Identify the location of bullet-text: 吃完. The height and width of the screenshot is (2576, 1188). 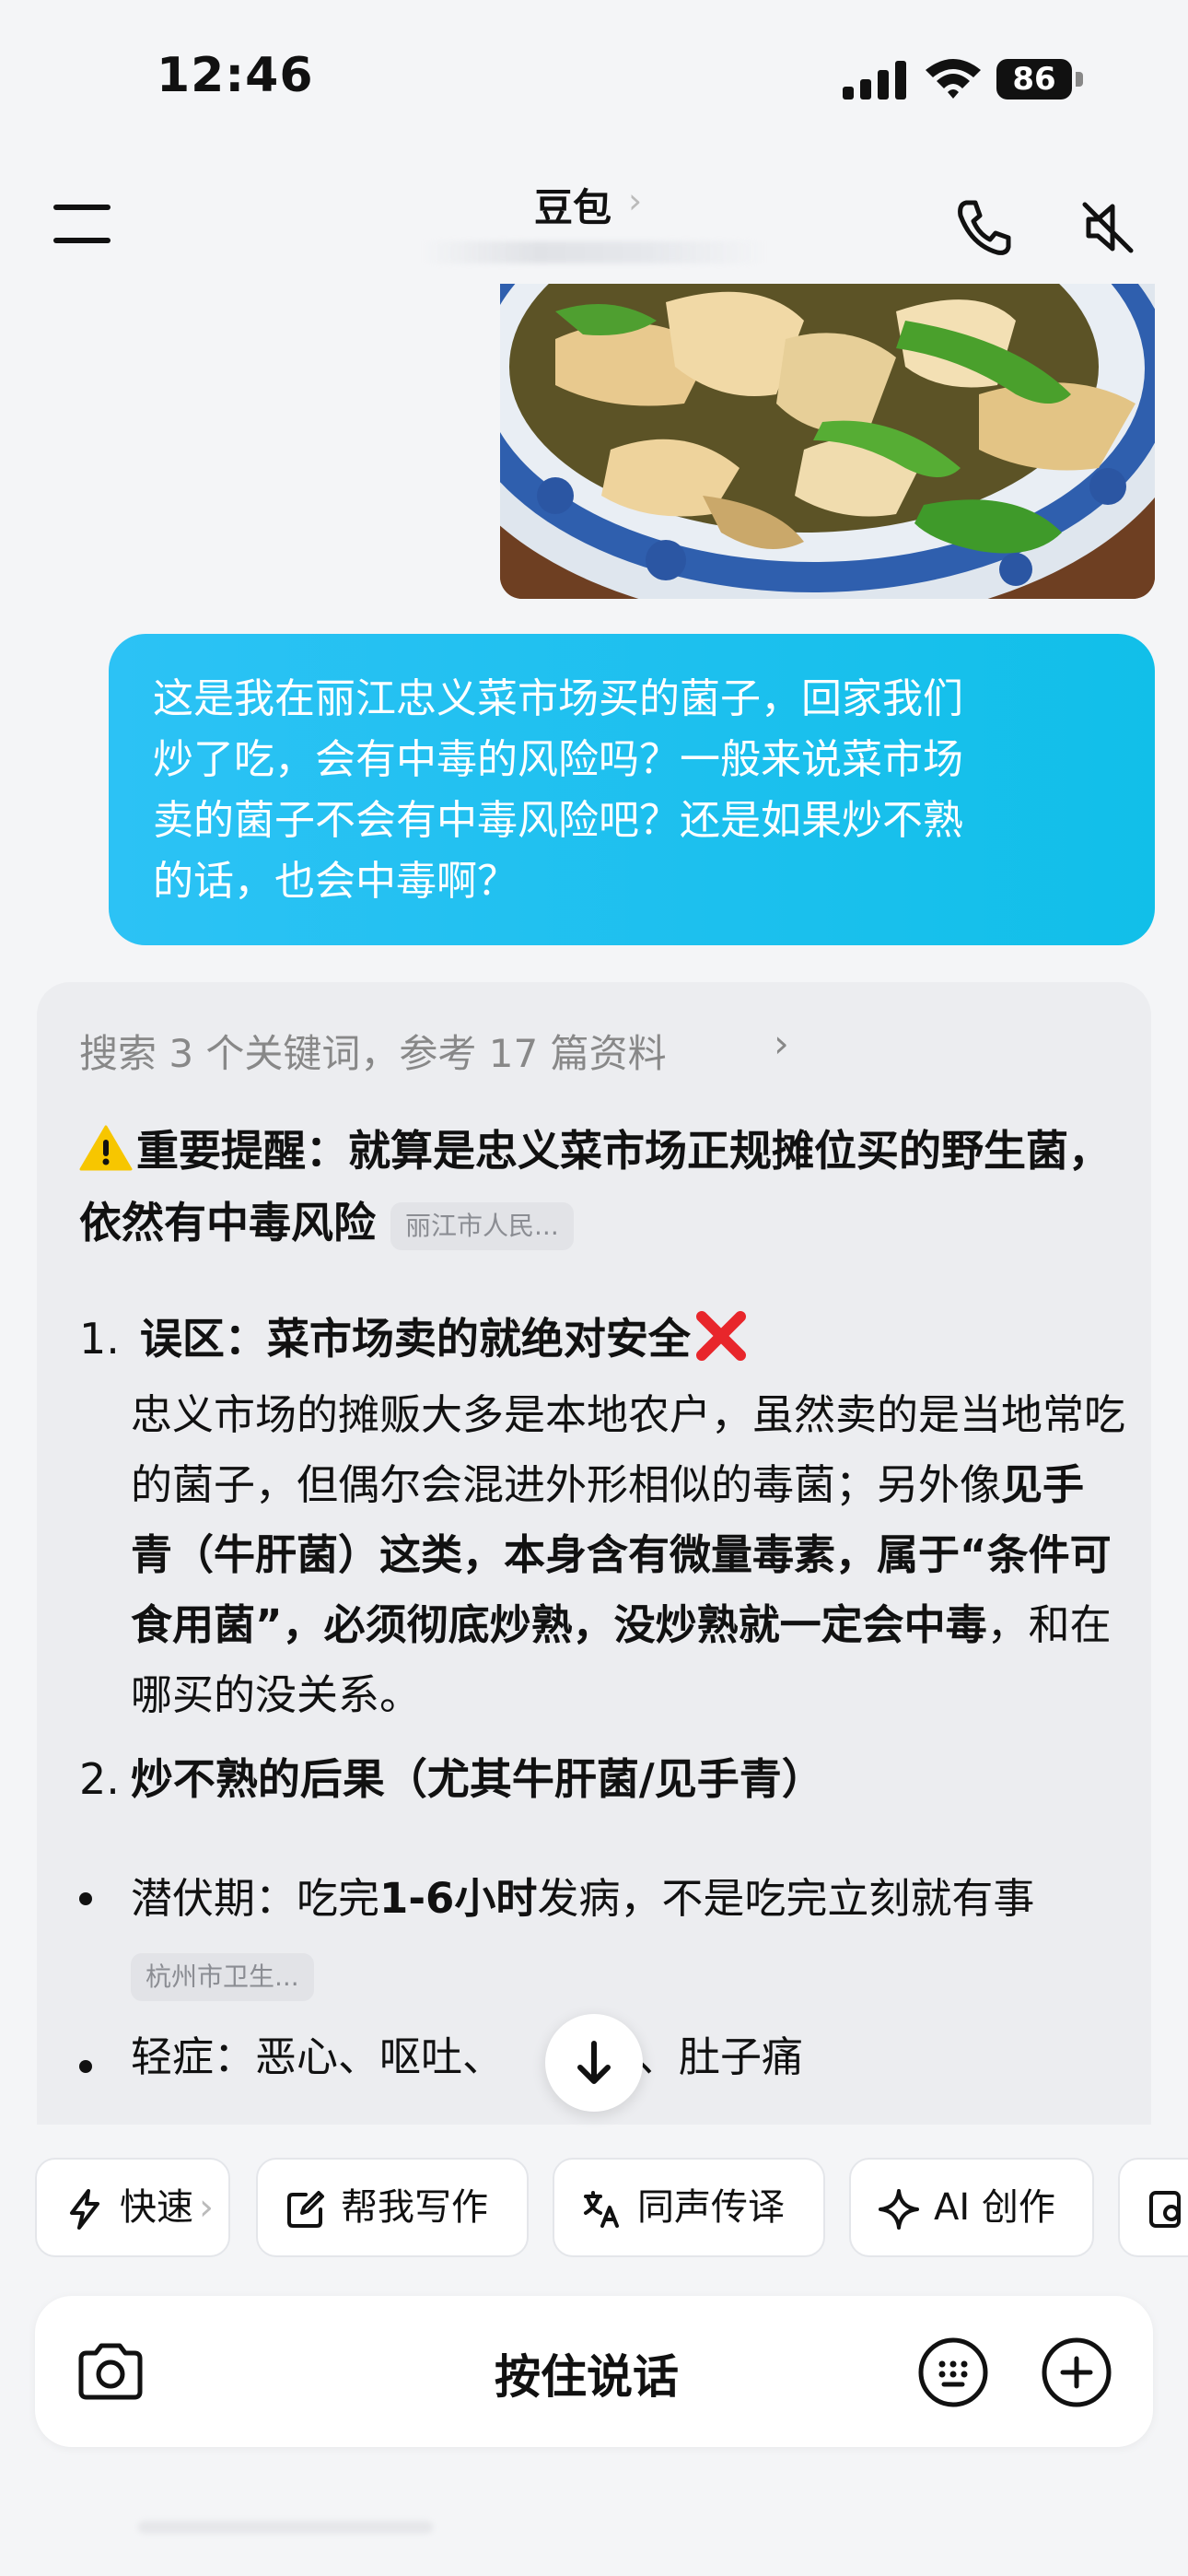
(338, 1898).